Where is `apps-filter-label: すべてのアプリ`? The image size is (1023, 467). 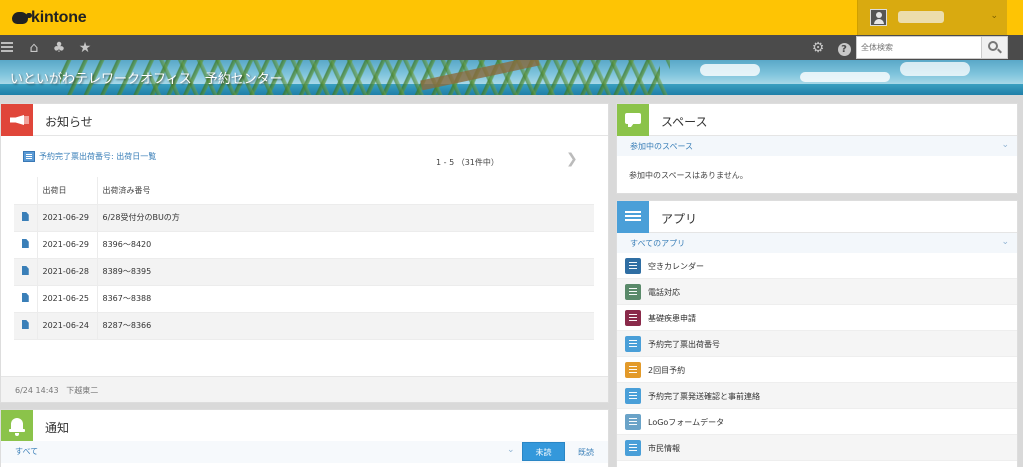
apps-filter-label: すべてのアプリ is located at coordinates (657, 243).